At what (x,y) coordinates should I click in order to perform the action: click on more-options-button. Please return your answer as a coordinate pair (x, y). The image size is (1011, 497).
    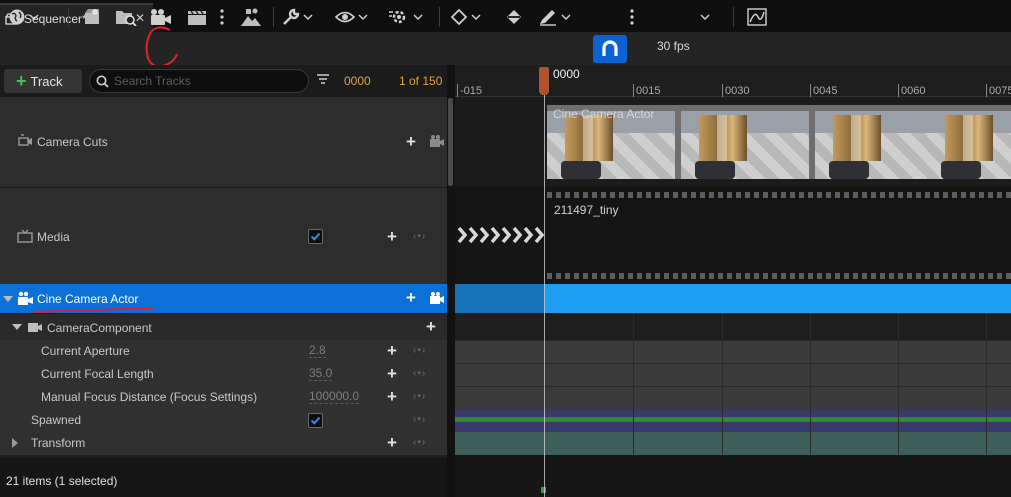
    Looking at the image, I should click on (222, 16).